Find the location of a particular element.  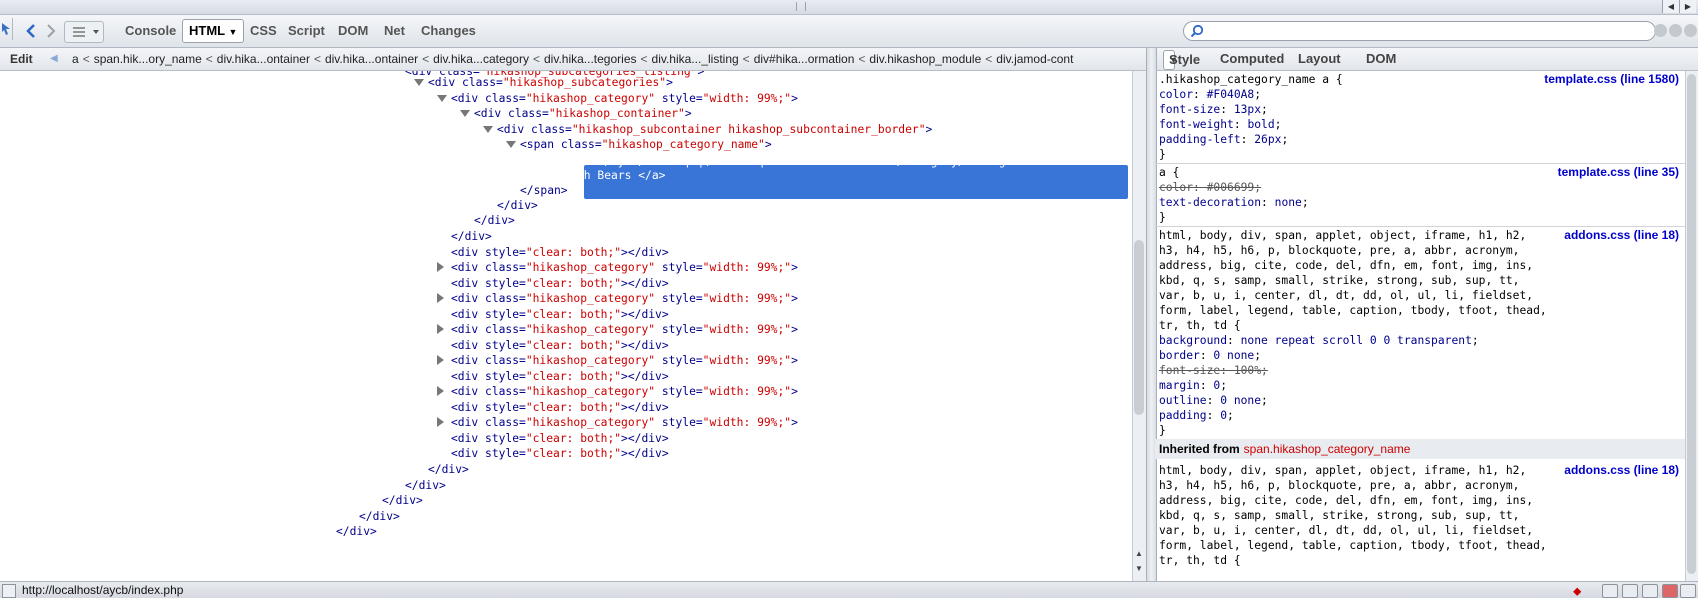

breadcrumb-item: div.jamod-cont is located at coordinates (1034, 59).